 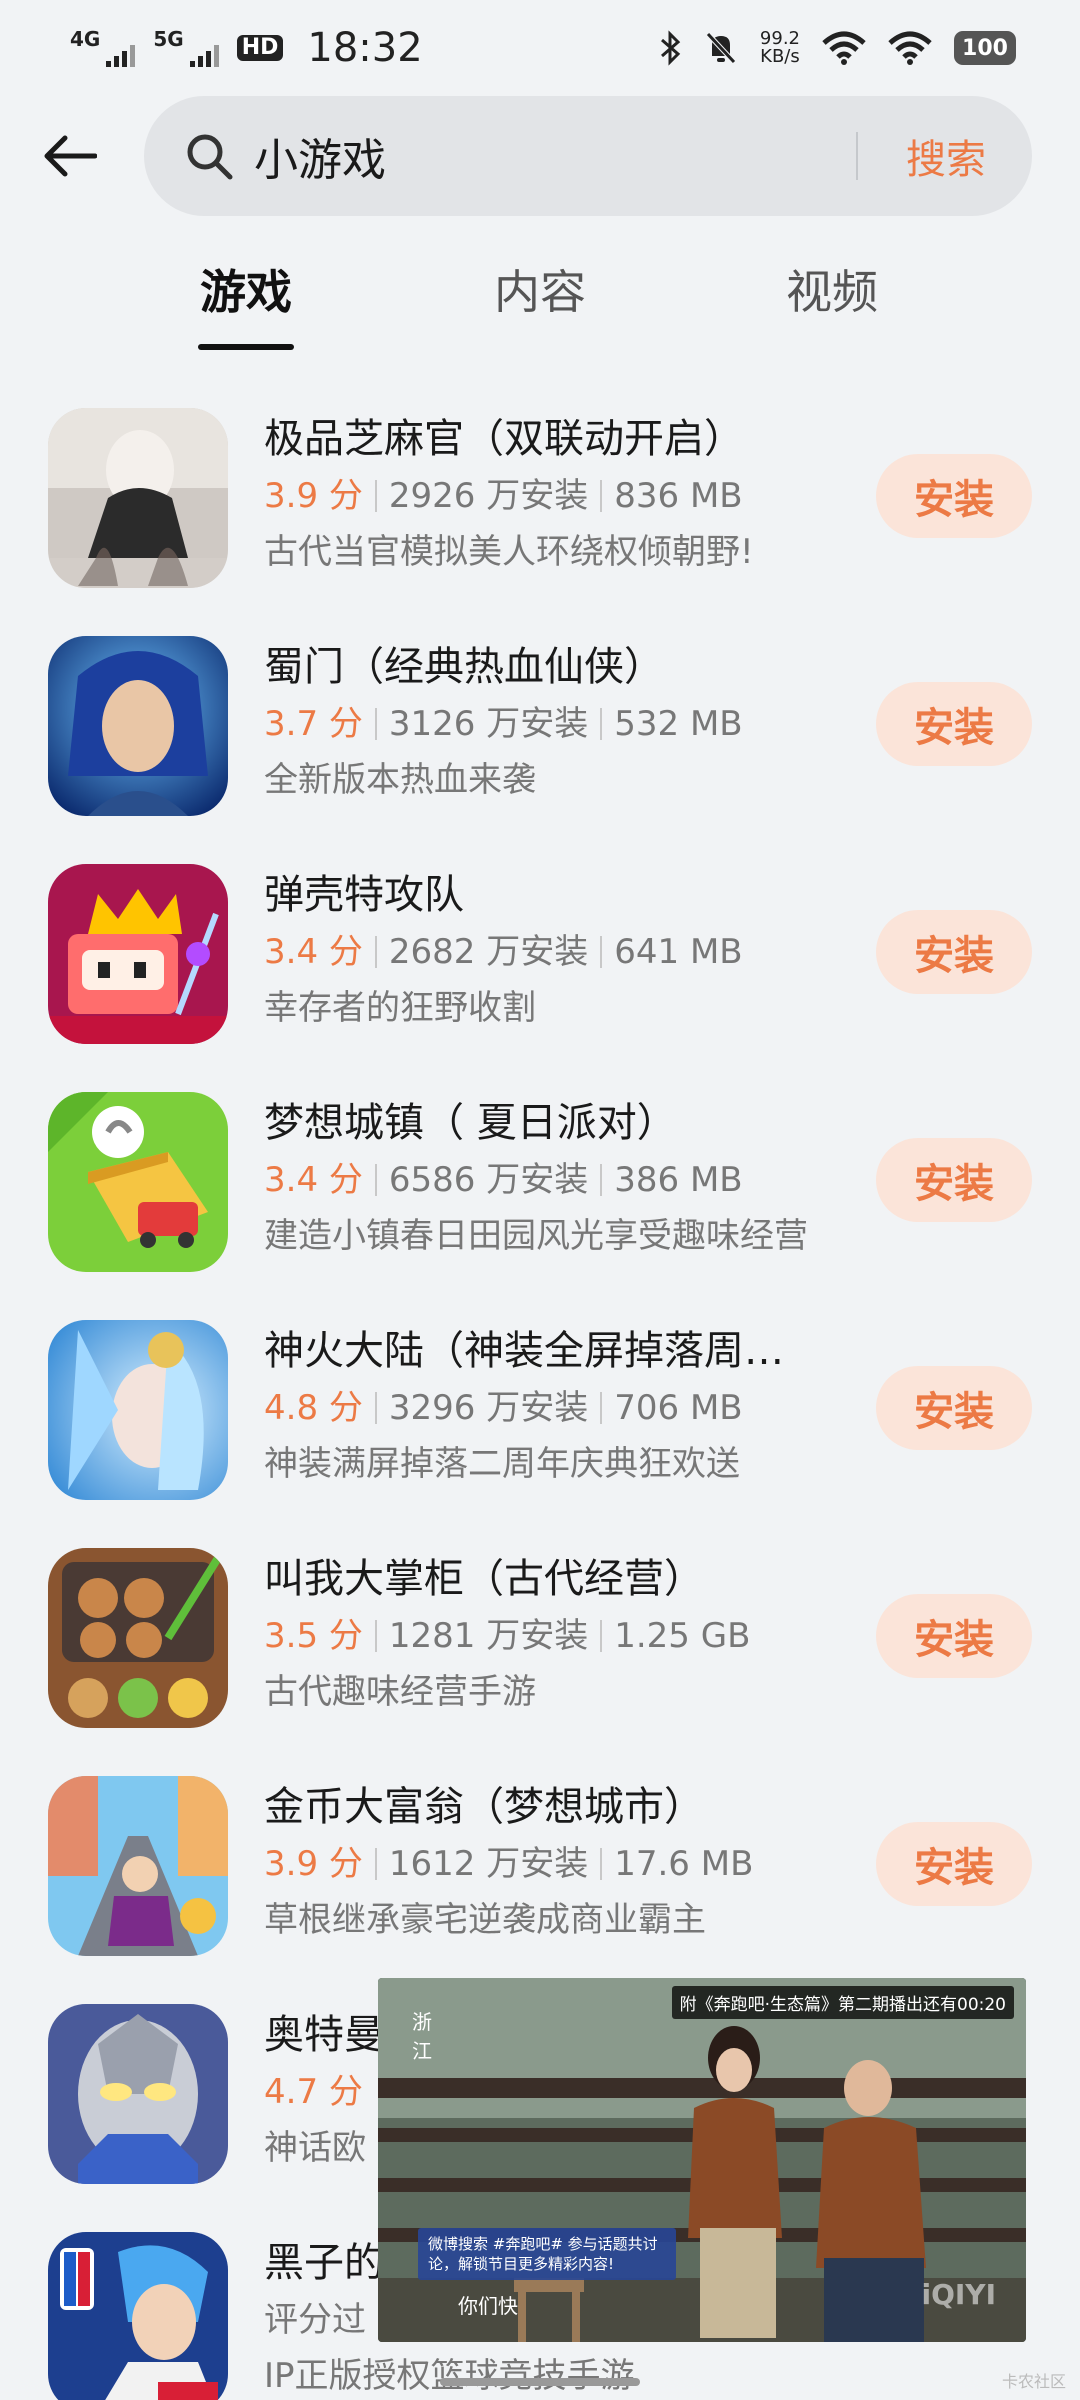 I want to click on app-description: 幸存者的狂野收割, so click(x=400, y=1008).